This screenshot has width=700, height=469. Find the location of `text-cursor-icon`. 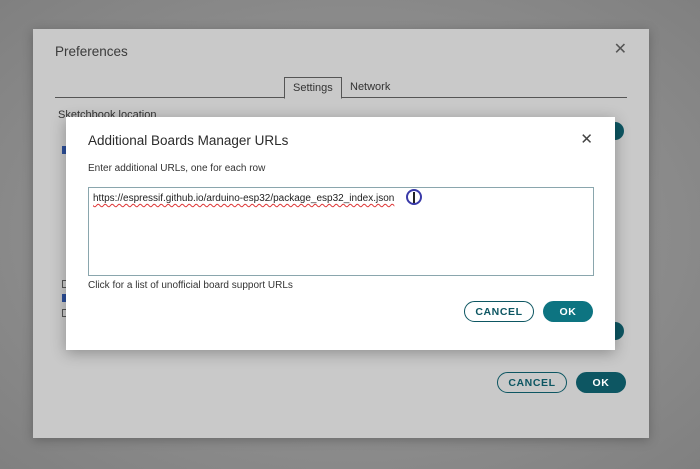

text-cursor-icon is located at coordinates (414, 197).